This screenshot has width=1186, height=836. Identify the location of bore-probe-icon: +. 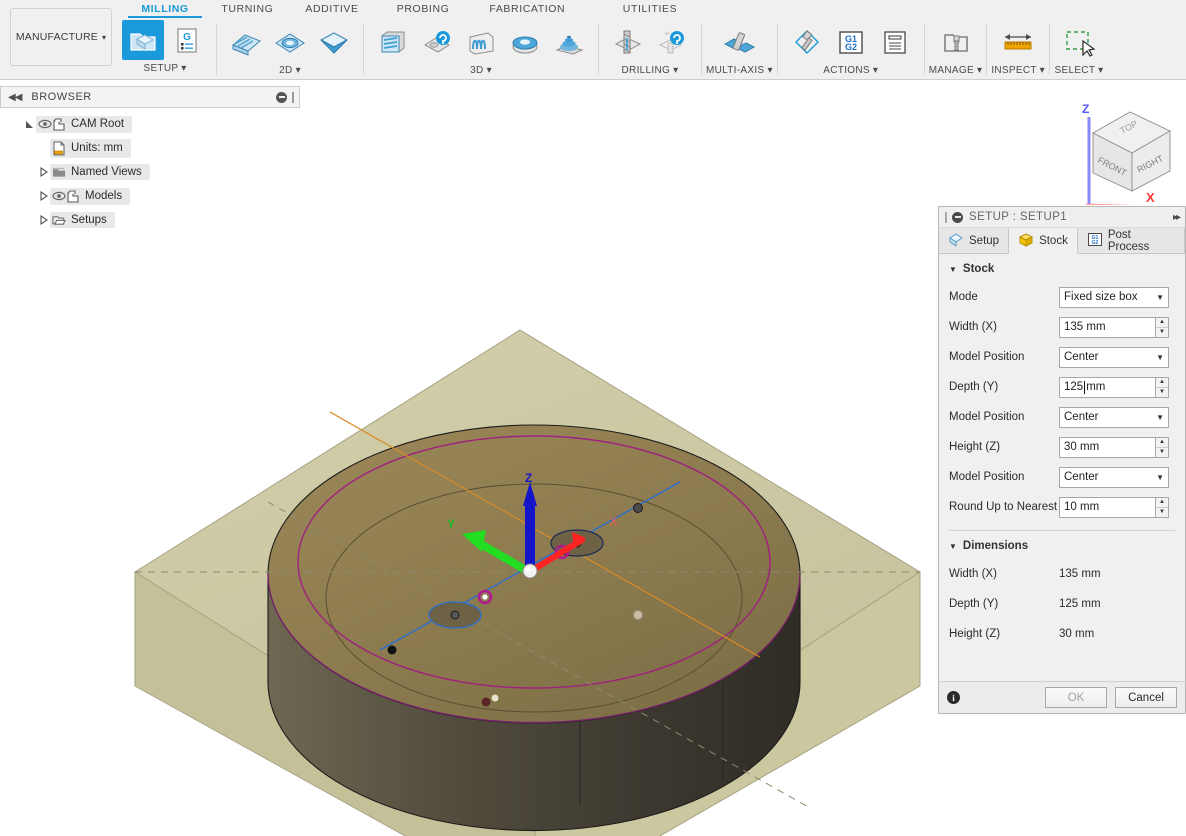
(672, 42).